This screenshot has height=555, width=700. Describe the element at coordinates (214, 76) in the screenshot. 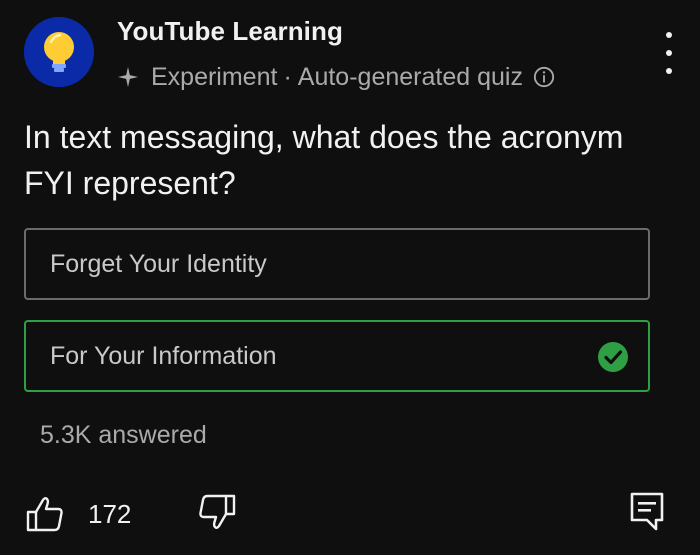

I see `experiment-badge-label: Experiment` at that location.